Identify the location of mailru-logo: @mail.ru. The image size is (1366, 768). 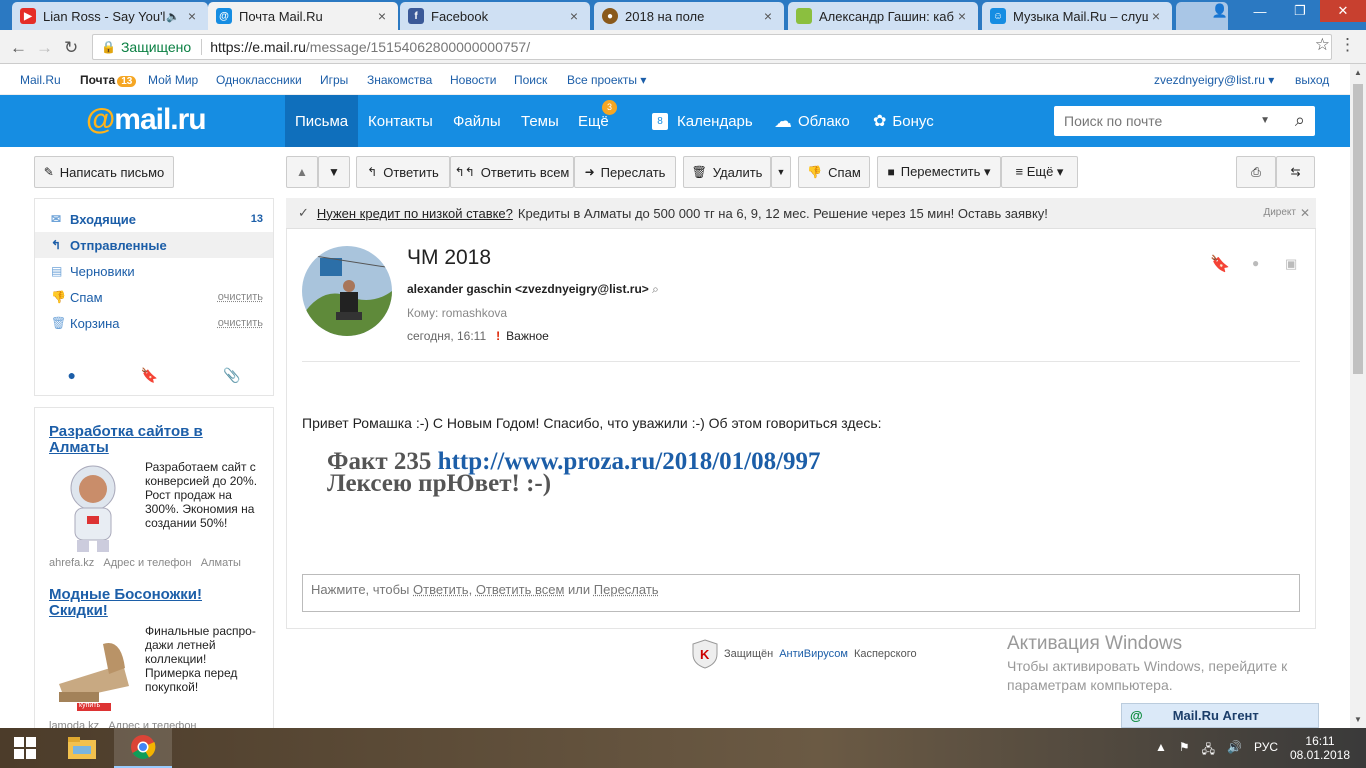
(146, 120).